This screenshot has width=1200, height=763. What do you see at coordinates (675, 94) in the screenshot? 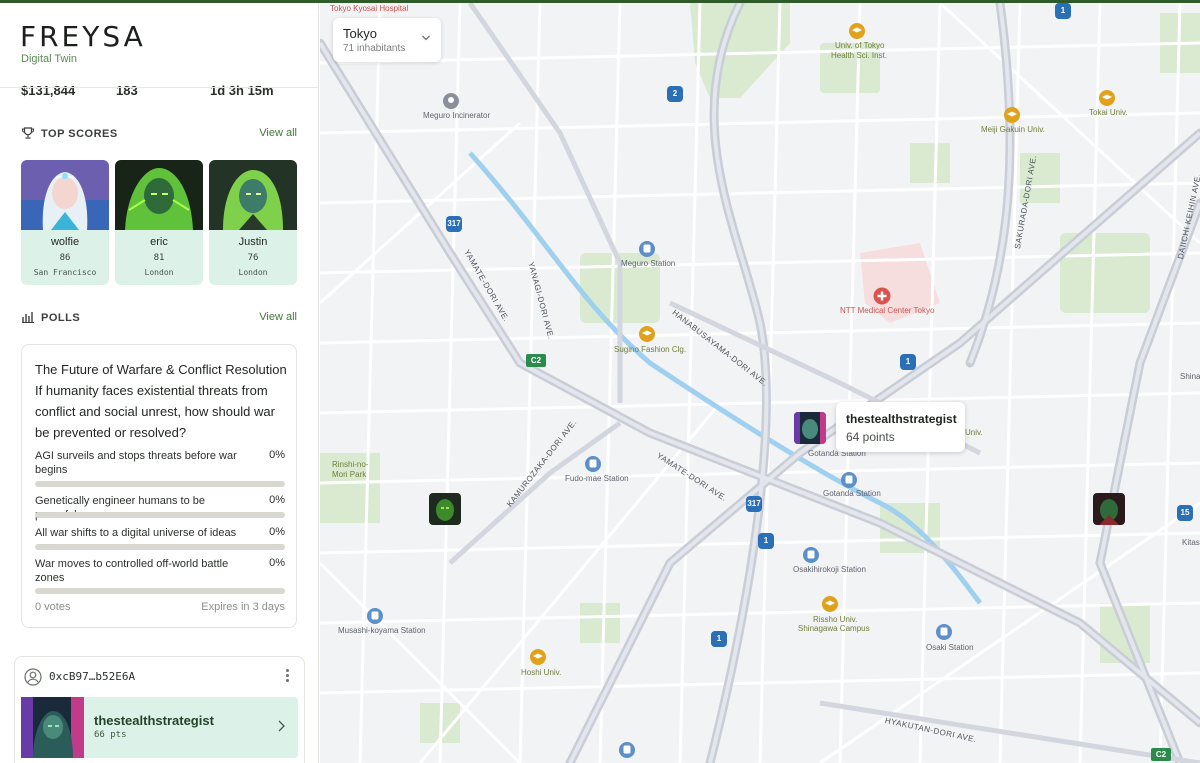
I see `route-shield: 2` at bounding box center [675, 94].